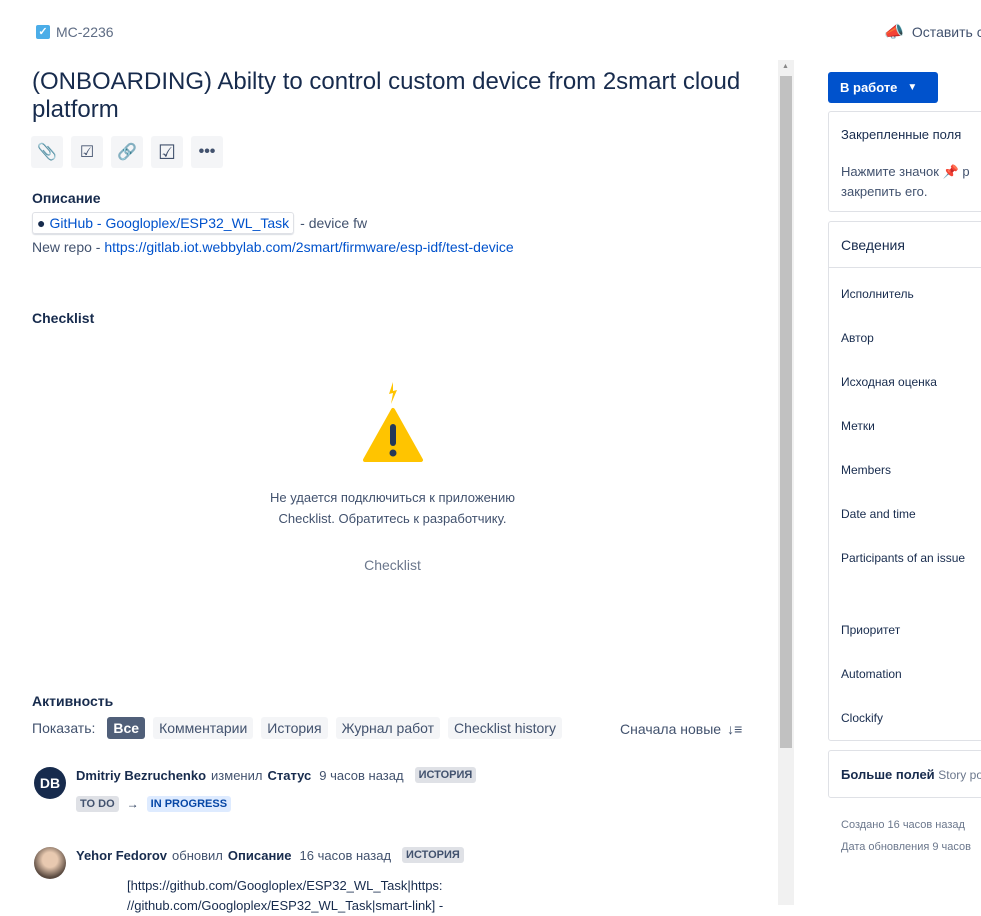 Image resolution: width=981 pixels, height=916 pixels. I want to click on smart-link-text: GitHub - Googloplex/ESP32_WL_Task, so click(169, 223).